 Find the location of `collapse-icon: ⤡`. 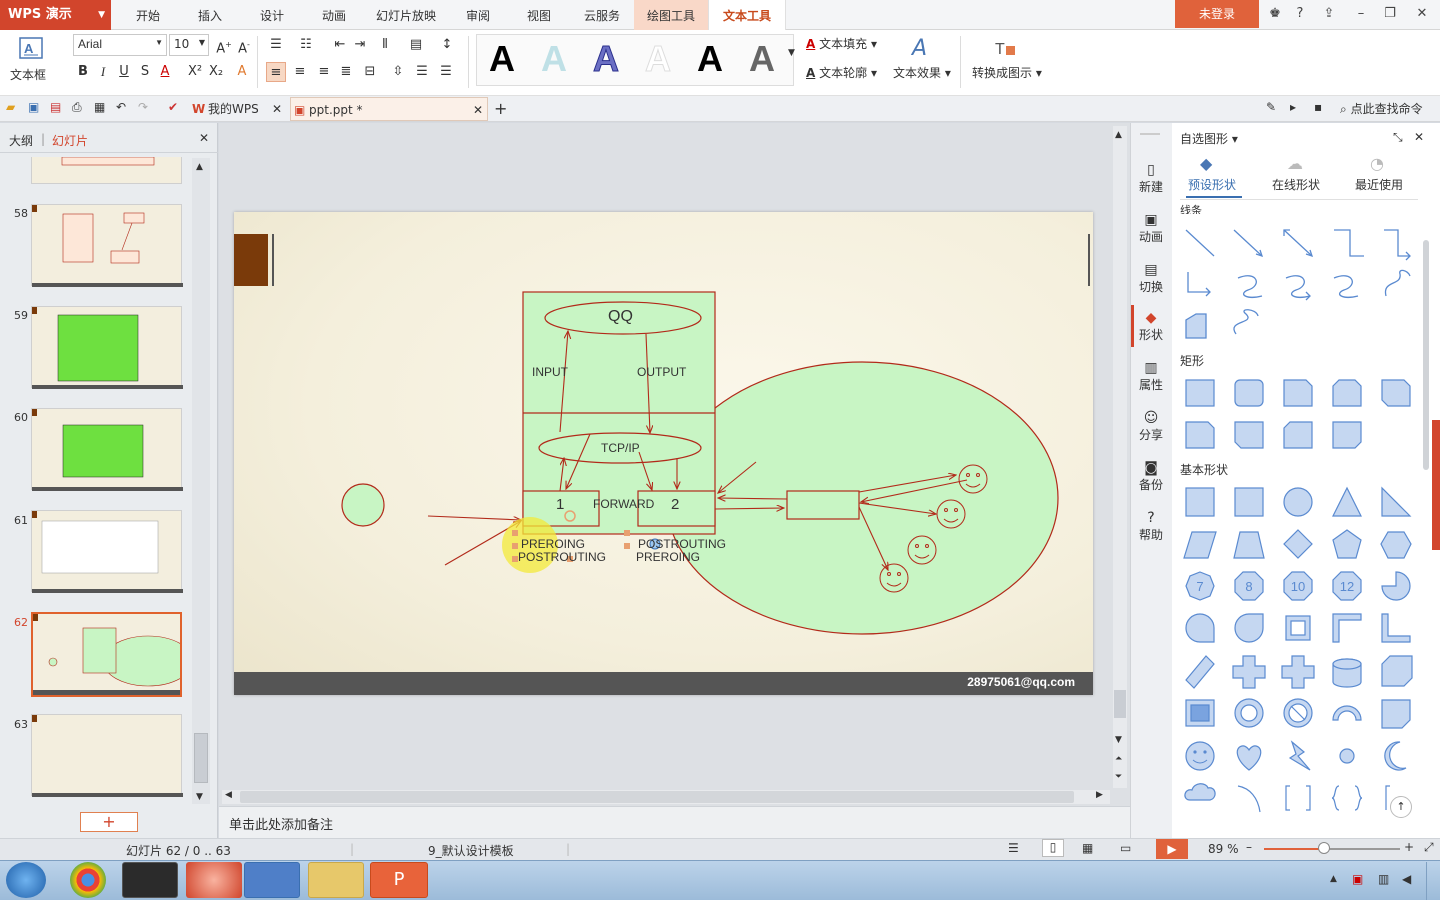

collapse-icon: ⤡ is located at coordinates (1398, 137).